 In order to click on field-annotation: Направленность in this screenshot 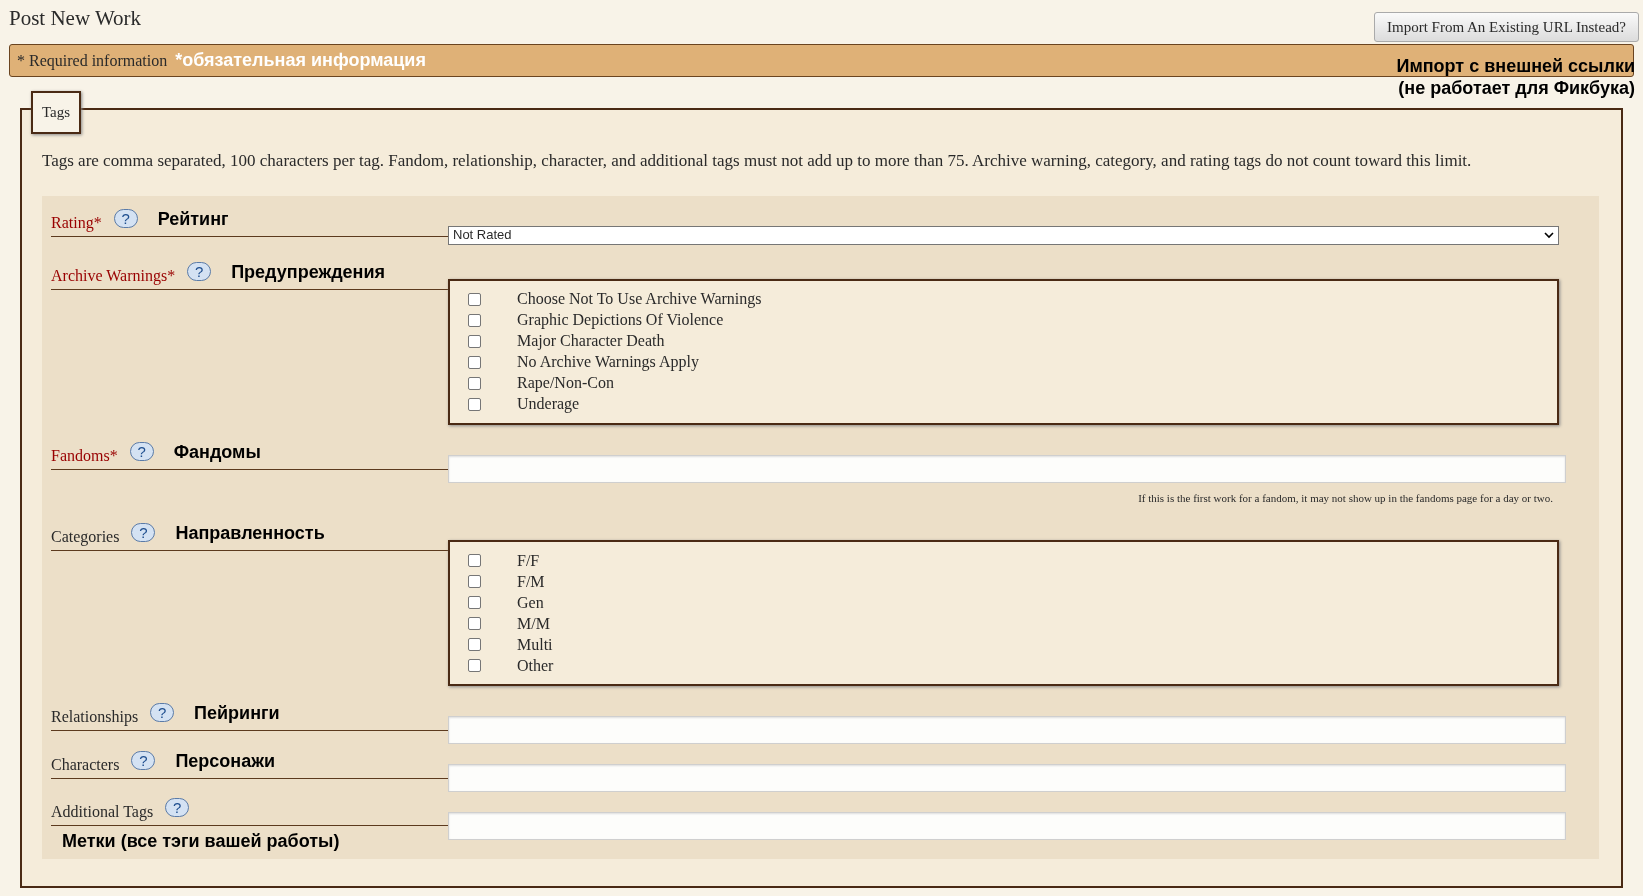, I will do `click(250, 533)`.